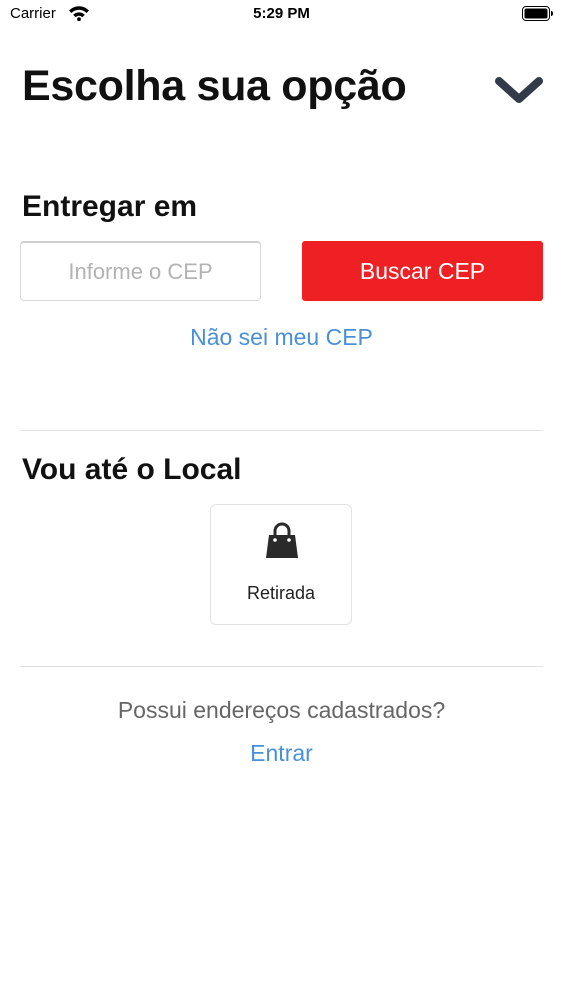 The width and height of the screenshot is (563, 1000). I want to click on unknown-cep-link: Não sei meu CEP, so click(281, 337).